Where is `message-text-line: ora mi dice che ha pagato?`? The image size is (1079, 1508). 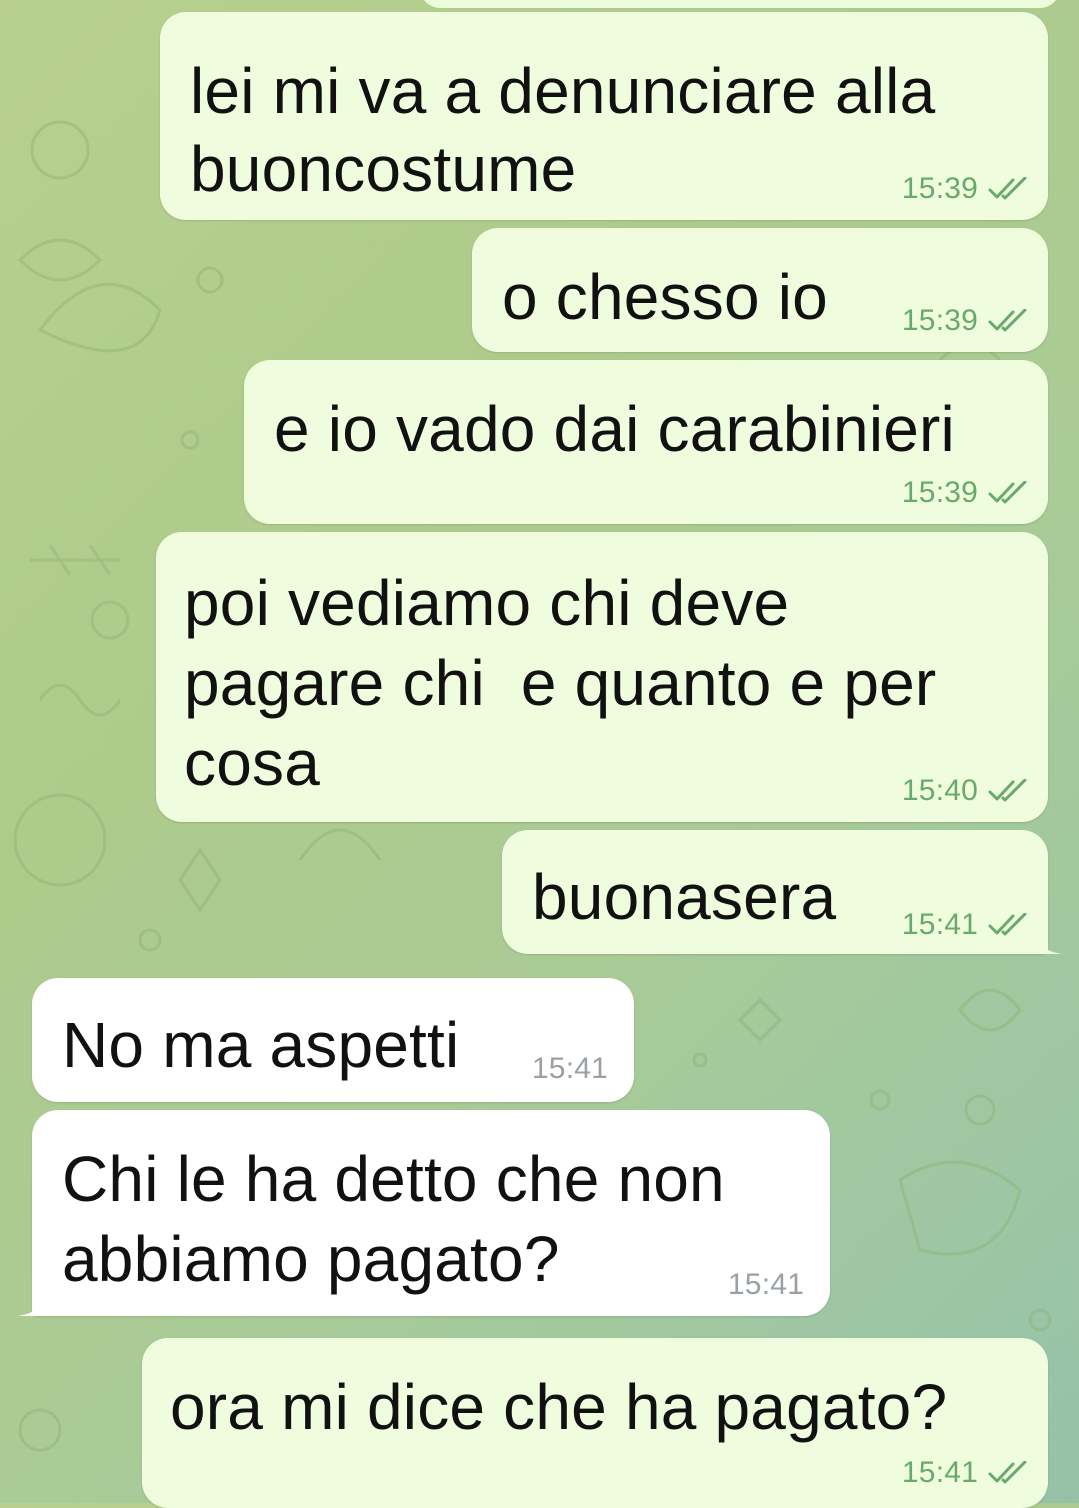 message-text-line: ora mi dice che ha pagato? is located at coordinates (559, 1407).